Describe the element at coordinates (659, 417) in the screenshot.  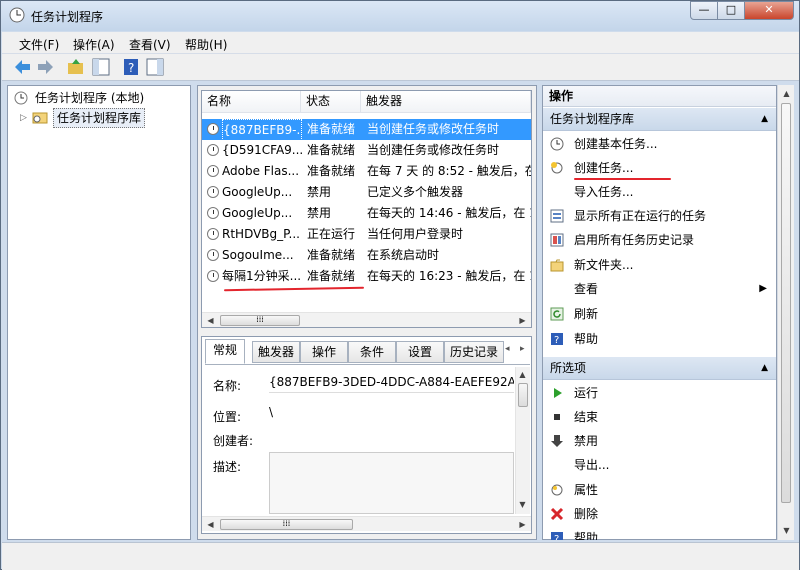
I see `action-end: 结束` at that location.